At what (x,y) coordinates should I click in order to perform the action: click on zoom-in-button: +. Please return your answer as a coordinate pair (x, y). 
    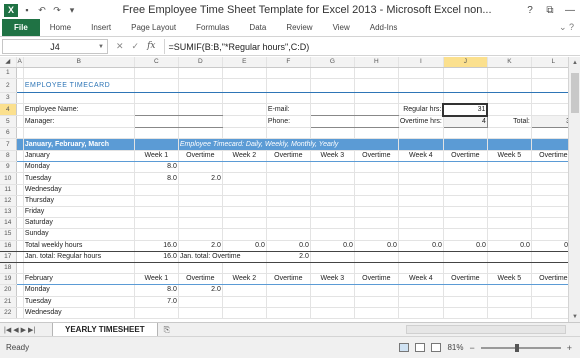
    Looking at the image, I should click on (569, 348).